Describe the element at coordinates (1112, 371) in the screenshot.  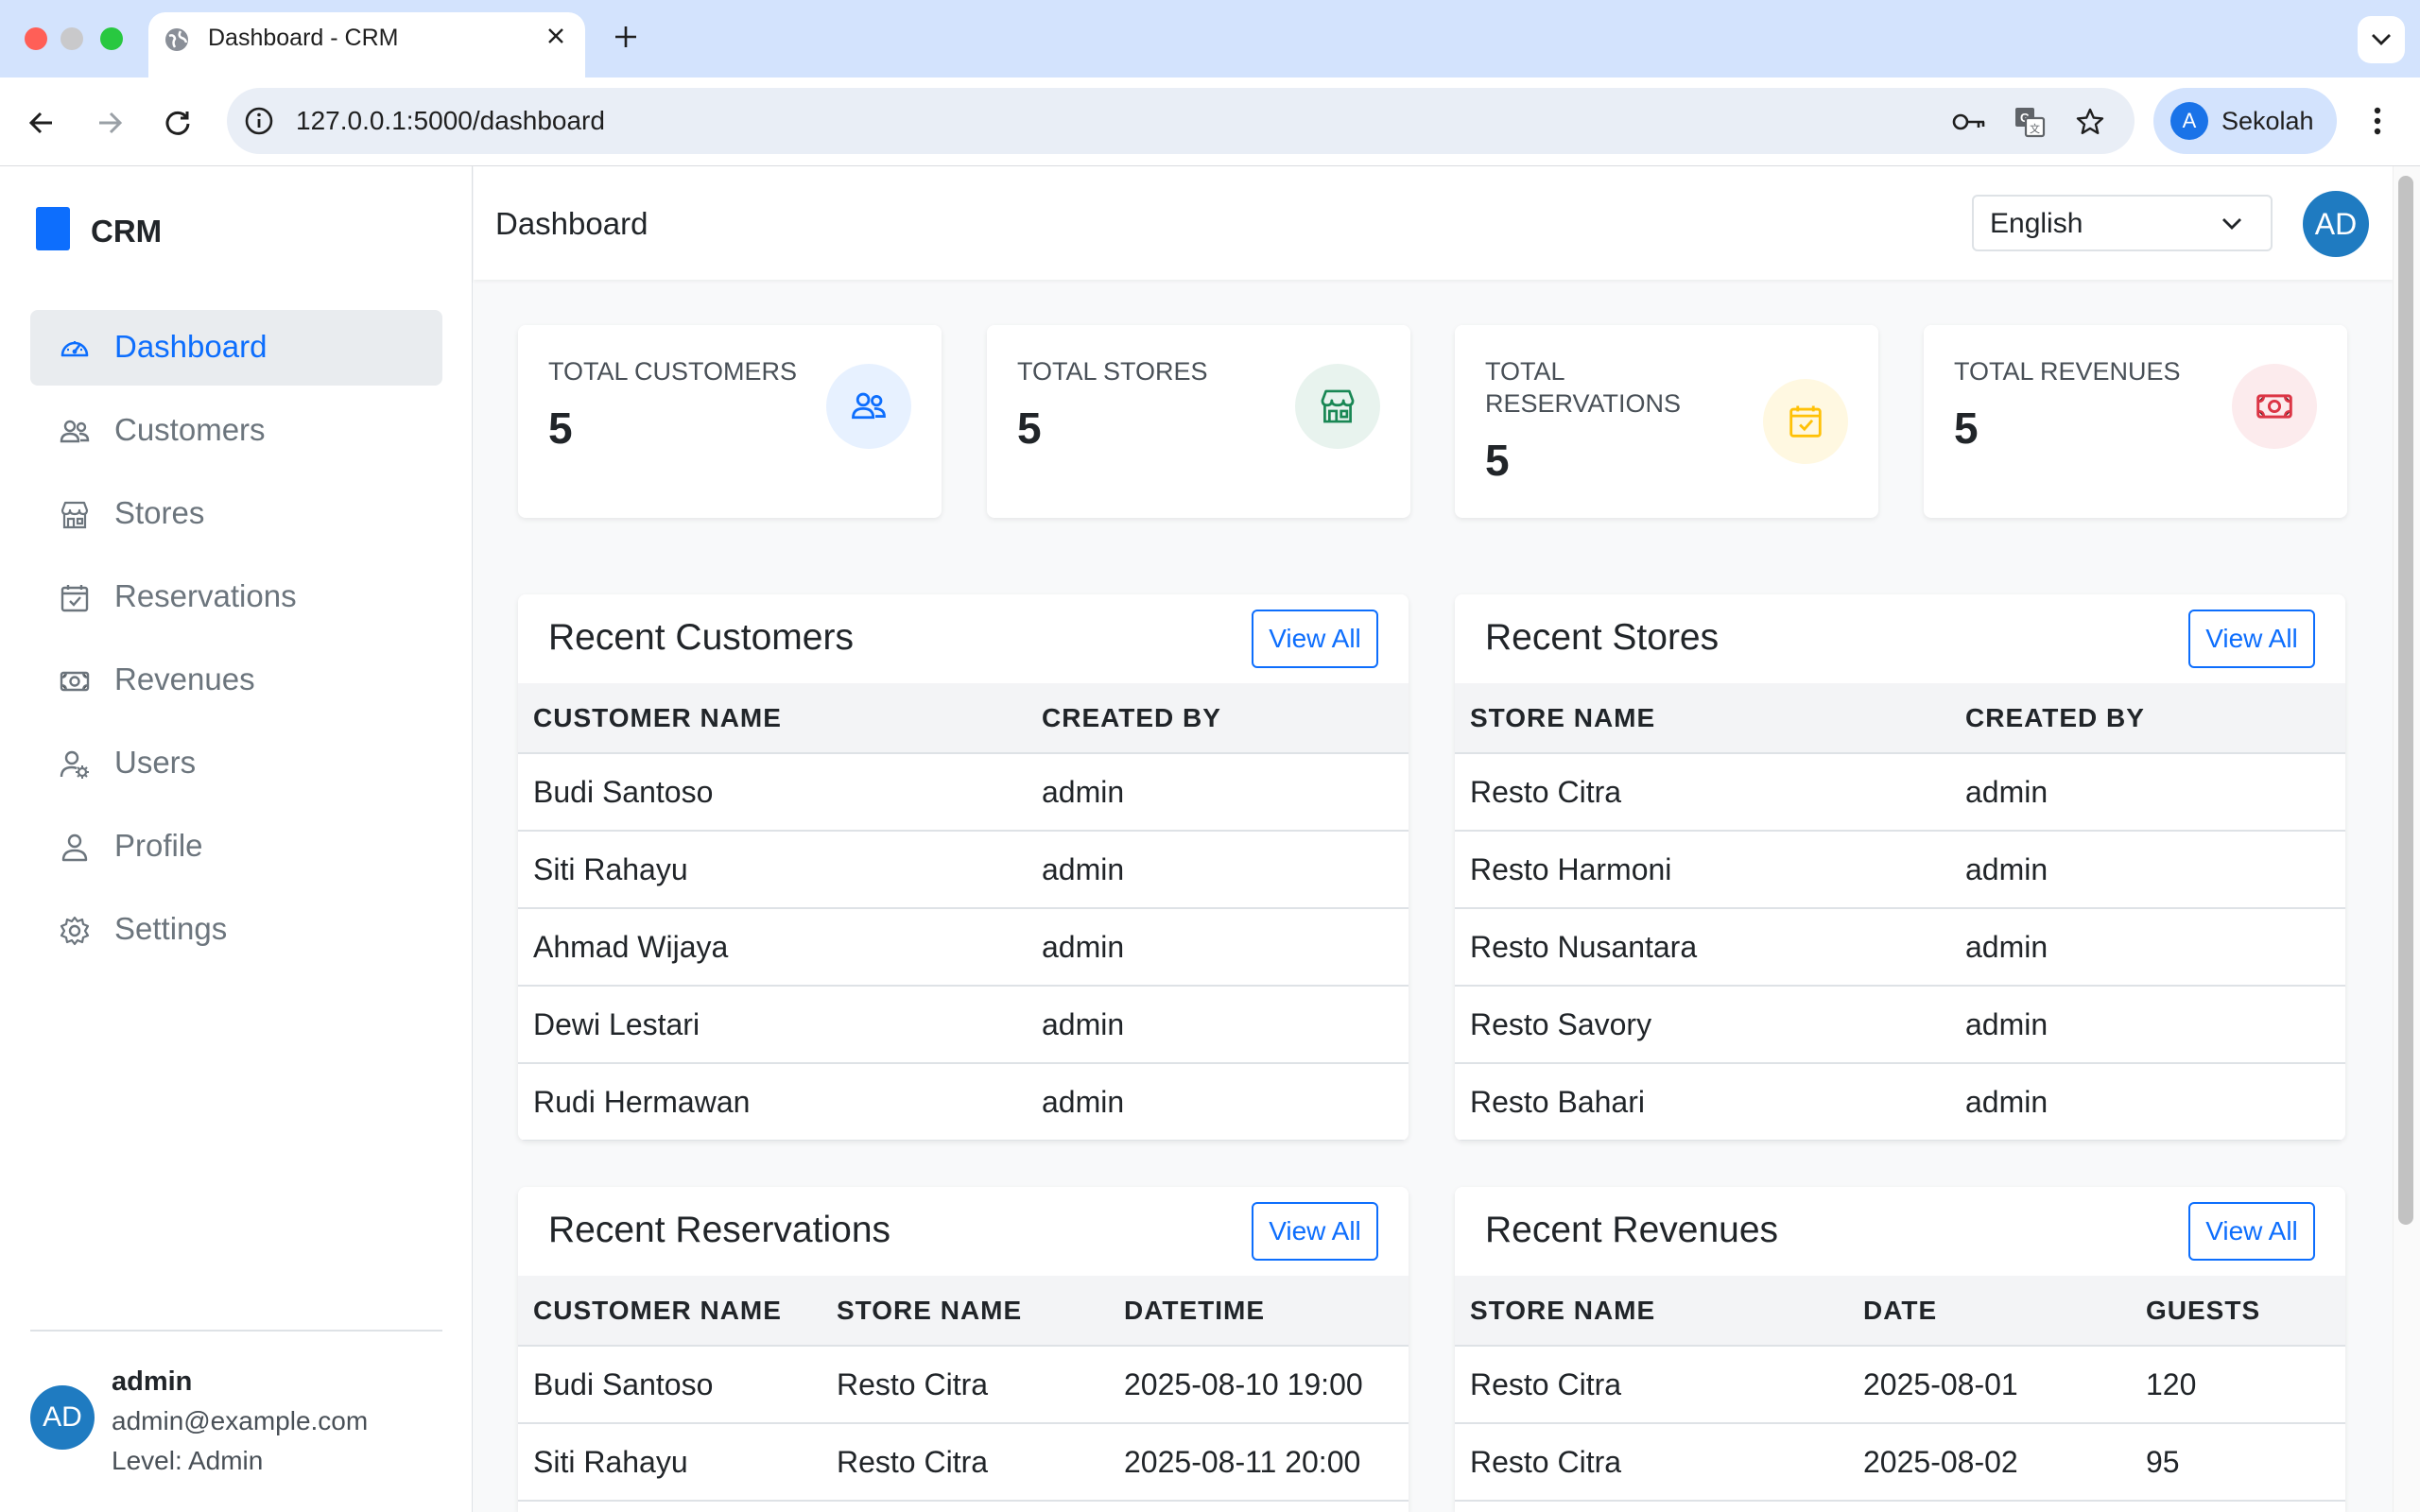
I see `stat-label: Total Stores` at that location.